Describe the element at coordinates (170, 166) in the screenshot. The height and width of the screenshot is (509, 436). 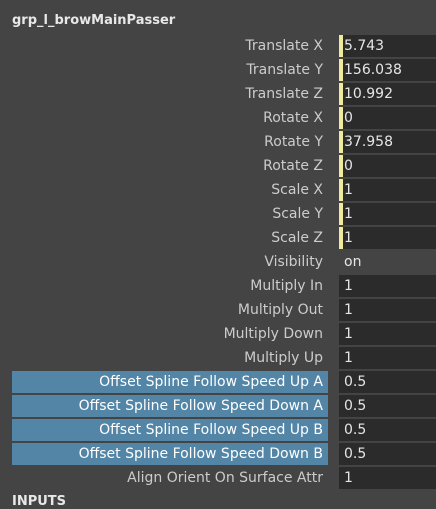
I see `attribute-label: Rotate Z` at that location.